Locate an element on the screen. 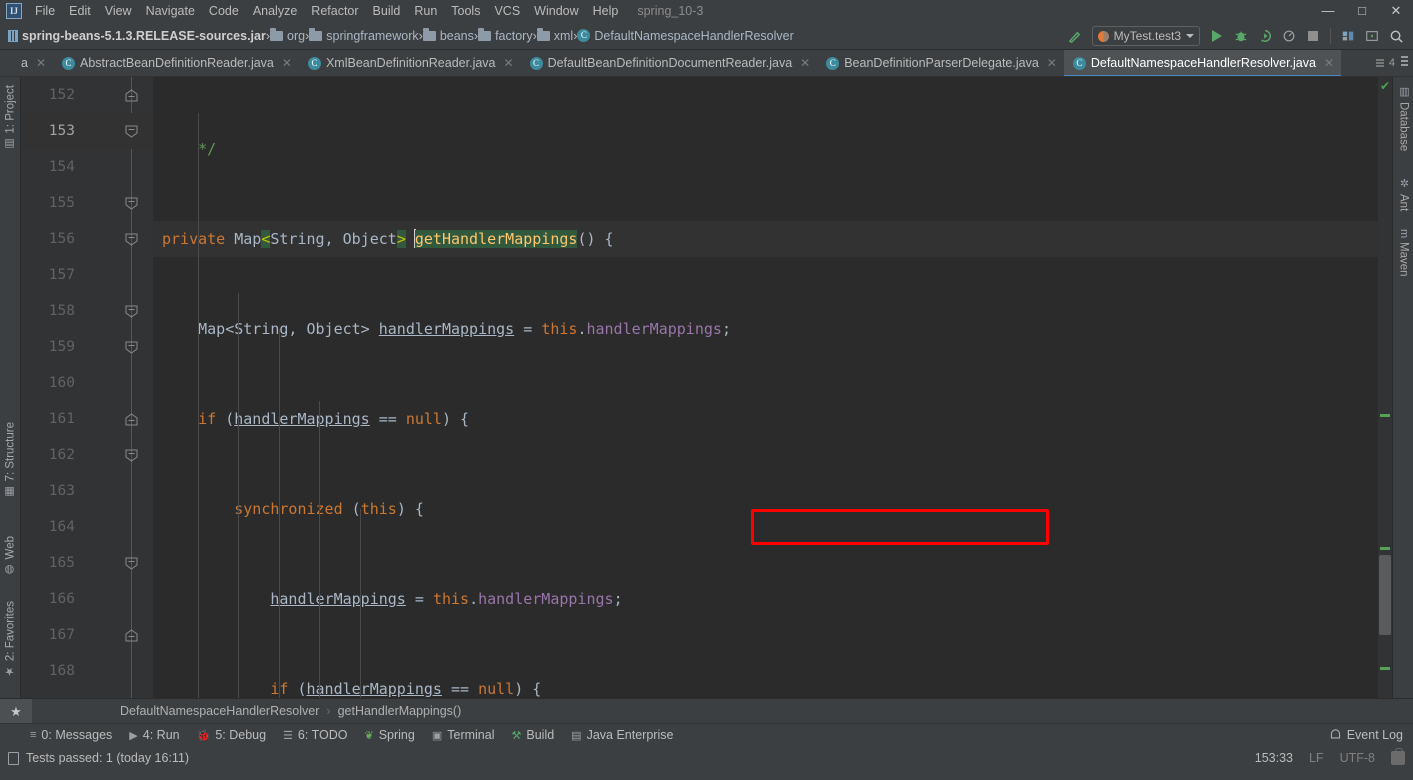  file-encoding: UTF-8 is located at coordinates (1357, 758).